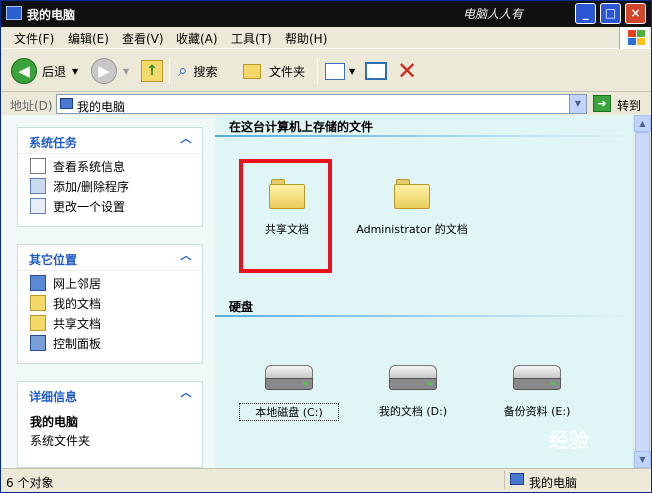  I want to click on views-dropdown-icon: ▼, so click(352, 71).